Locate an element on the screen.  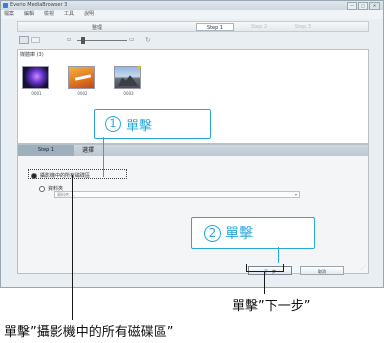
all-drives-radio is located at coordinates (34, 175).